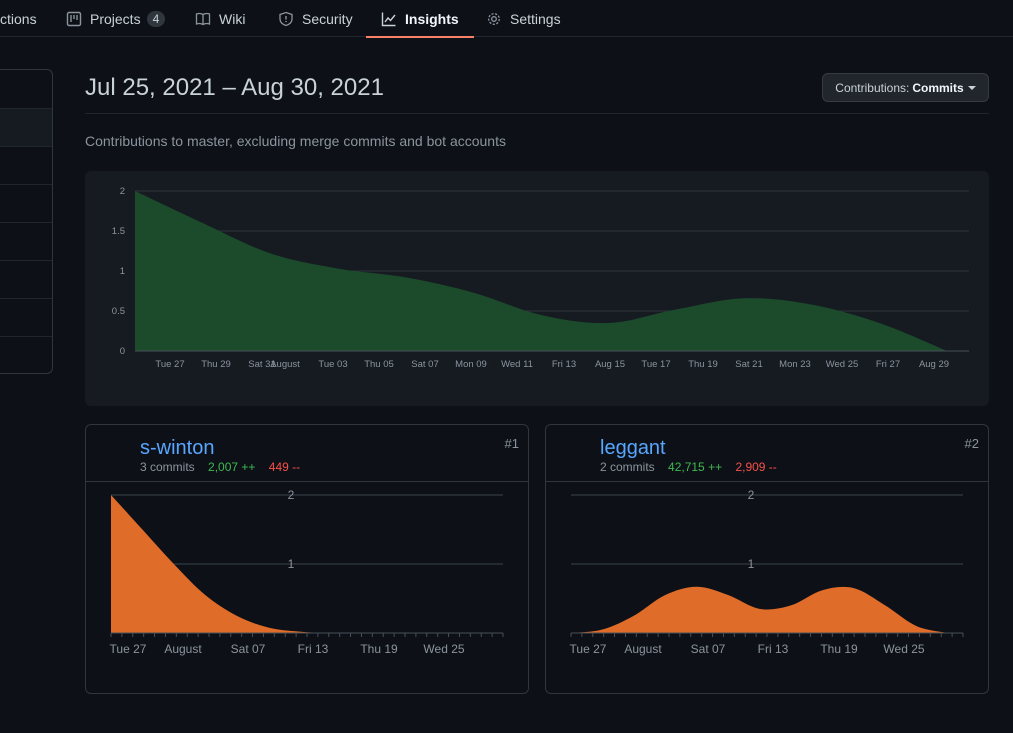  I want to click on tab-actions-label: ctions, so click(18, 18).